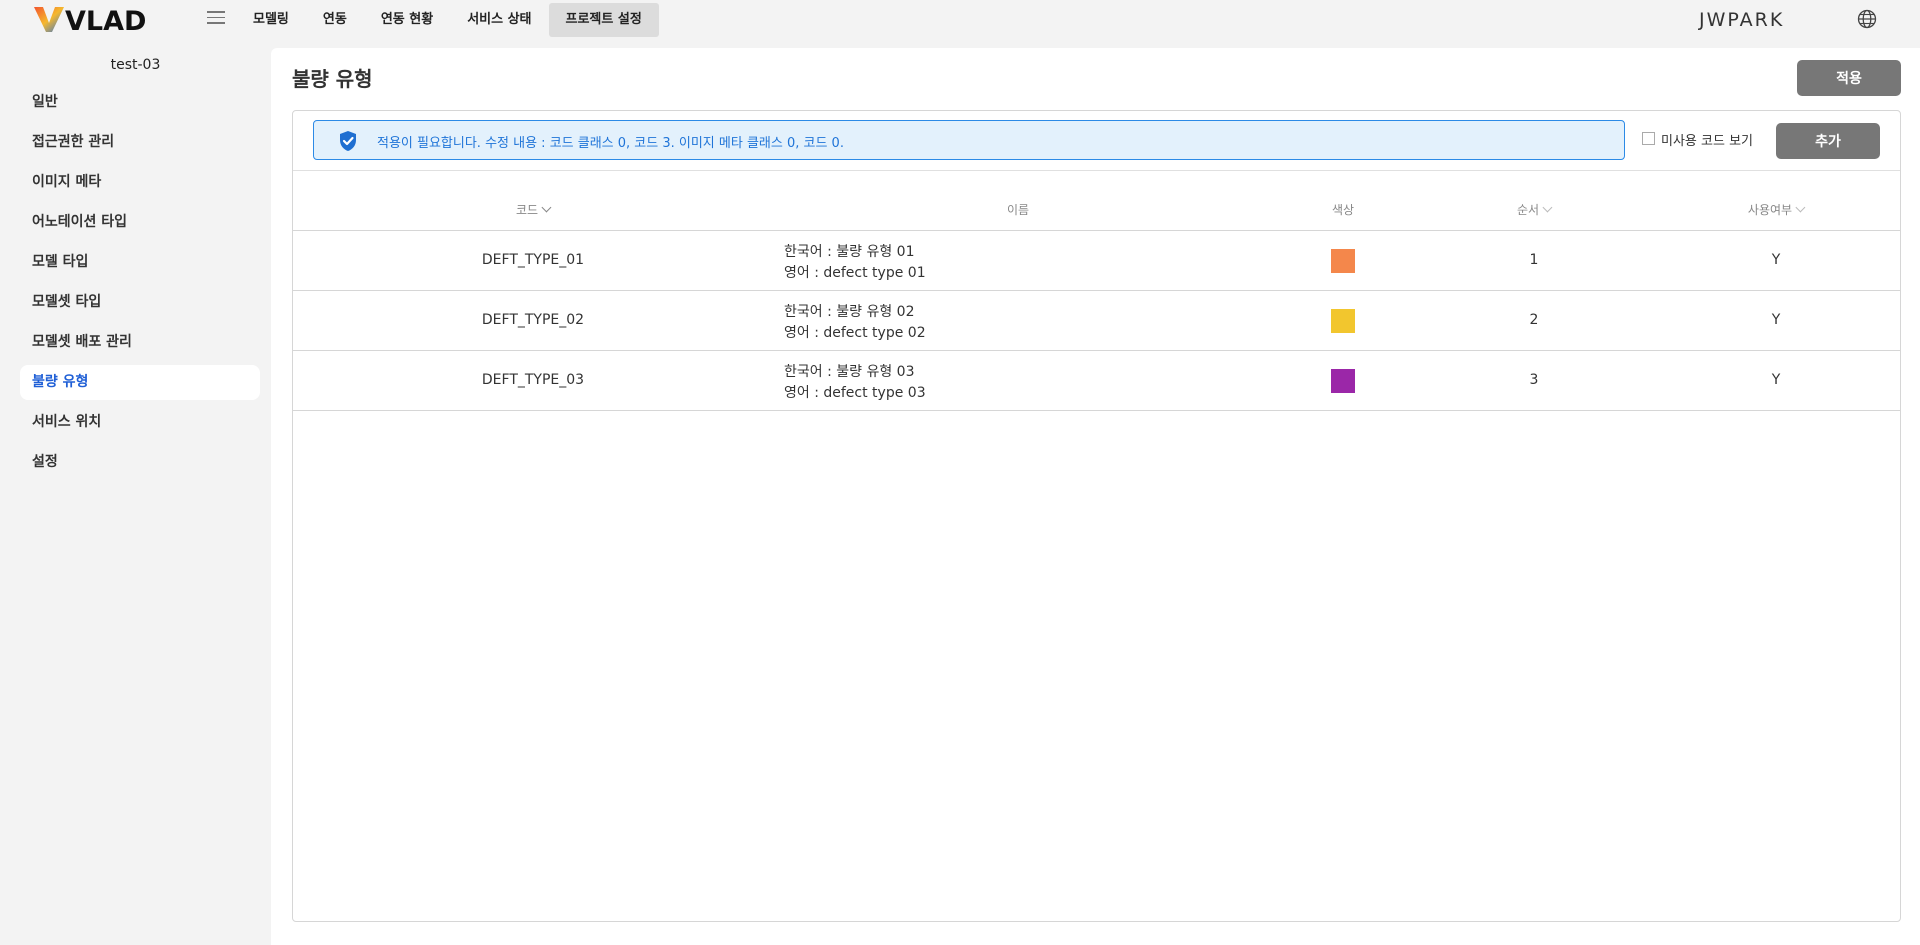 The height and width of the screenshot is (945, 1920). I want to click on column-header-name: 이름, so click(1018, 209).